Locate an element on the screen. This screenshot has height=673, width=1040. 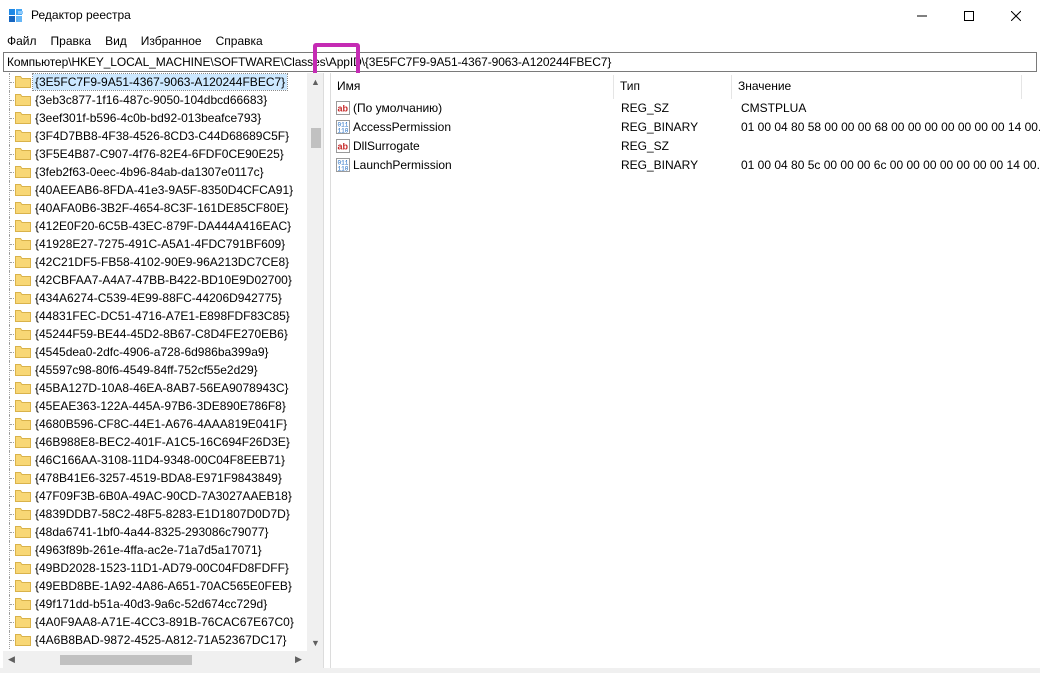
binary-value-icon: 011110 is located at coordinates (343, 127).